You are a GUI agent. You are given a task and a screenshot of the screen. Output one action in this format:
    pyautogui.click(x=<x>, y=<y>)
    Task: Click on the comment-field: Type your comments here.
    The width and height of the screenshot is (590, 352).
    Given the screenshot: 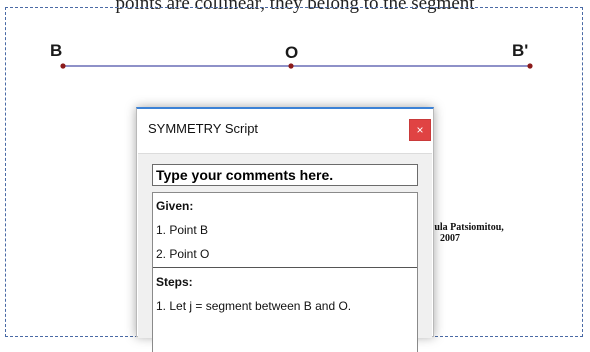 What is the action you would take?
    pyautogui.click(x=285, y=175)
    